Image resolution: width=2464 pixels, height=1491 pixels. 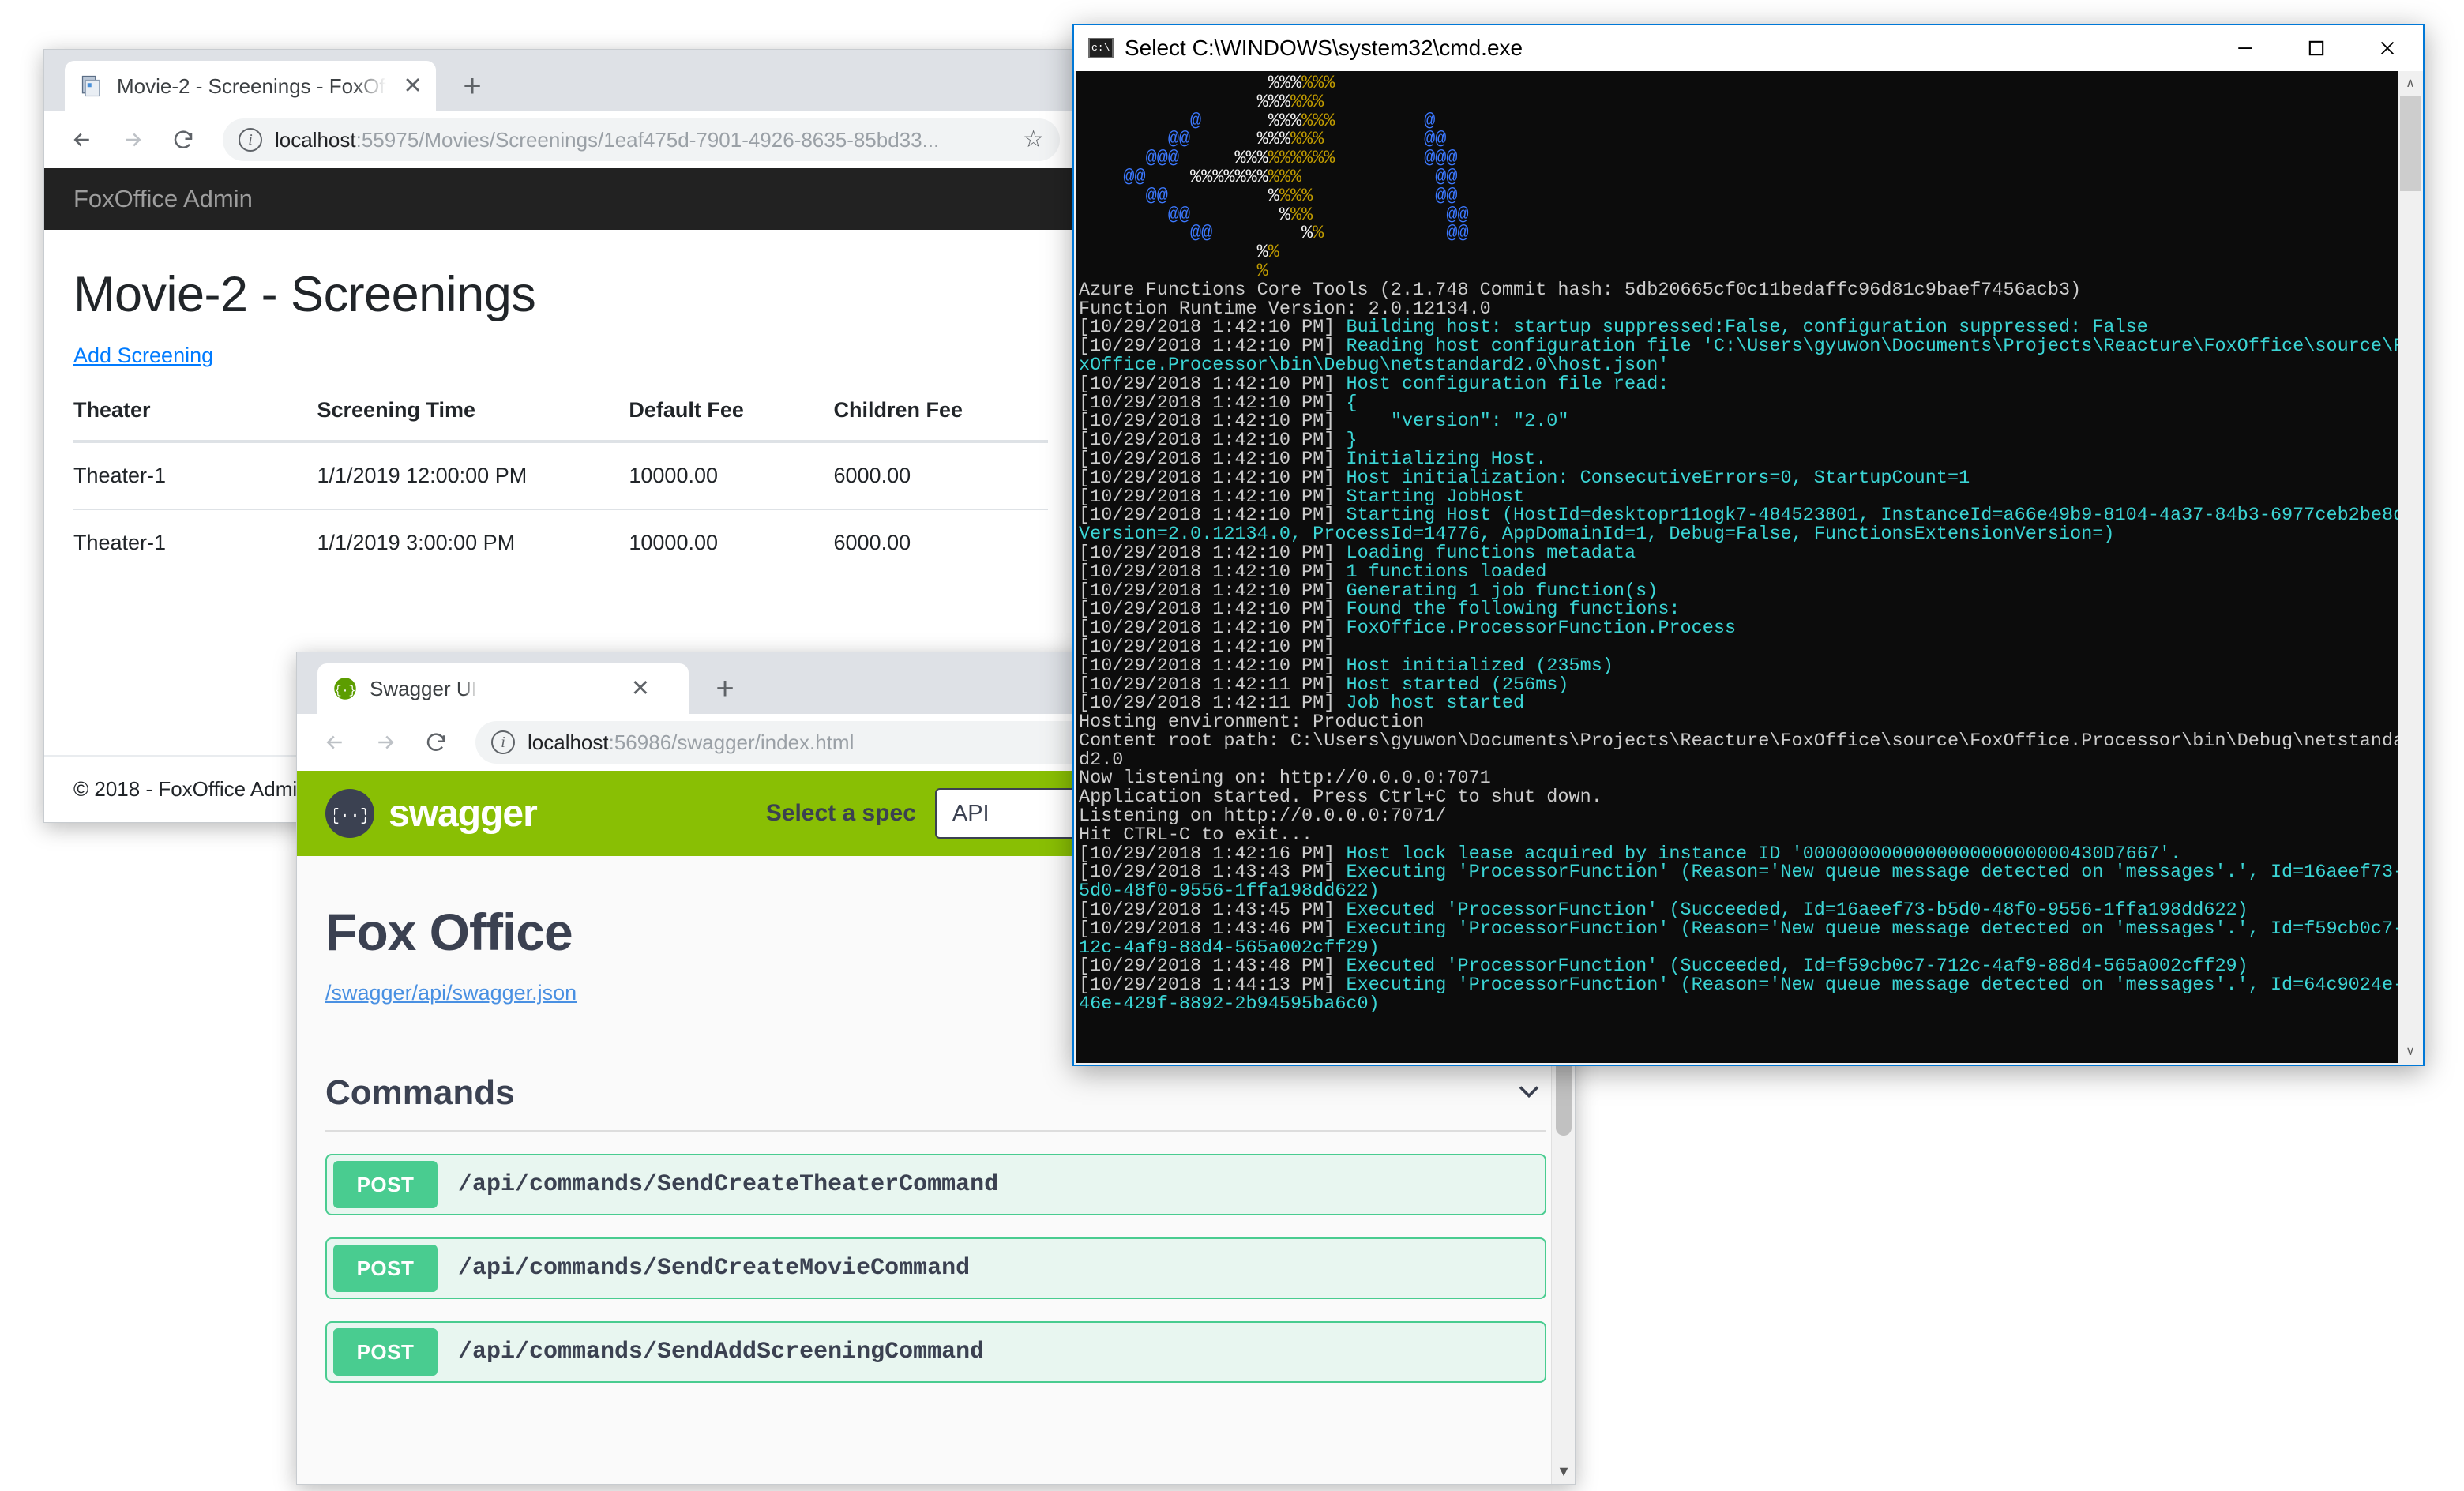 I want to click on swagger-icon: {·}, so click(x=345, y=689).